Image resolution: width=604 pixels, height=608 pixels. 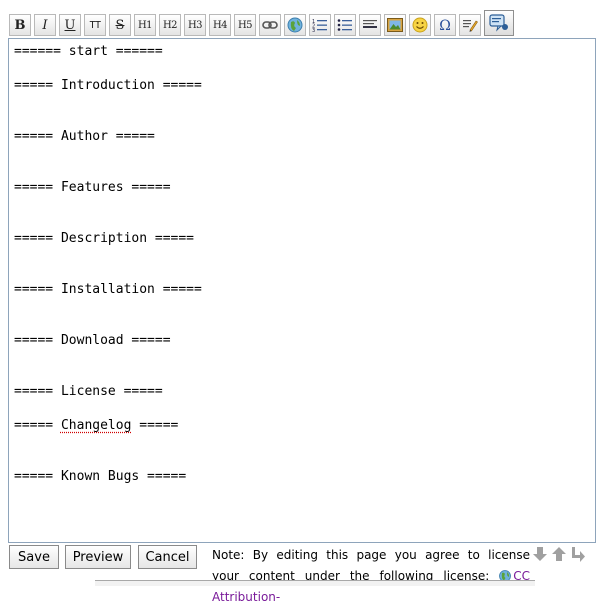 What do you see at coordinates (167, 557) in the screenshot?
I see `cancel-button: Cancel` at bounding box center [167, 557].